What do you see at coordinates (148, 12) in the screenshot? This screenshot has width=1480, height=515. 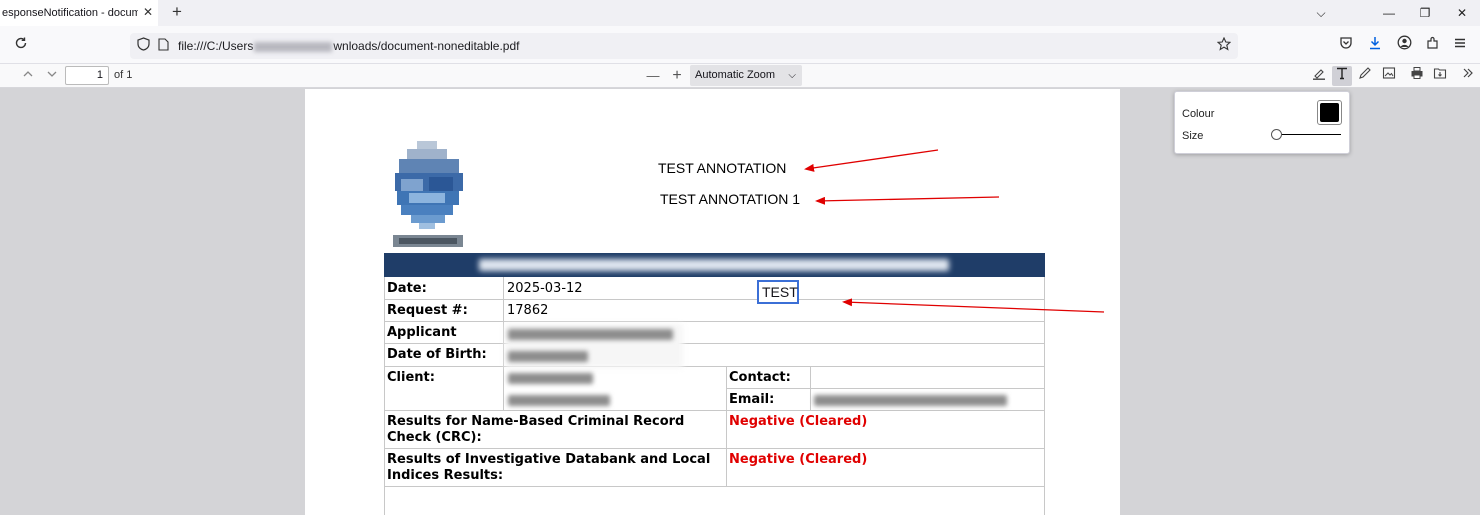 I see `close-icon: ✕` at bounding box center [148, 12].